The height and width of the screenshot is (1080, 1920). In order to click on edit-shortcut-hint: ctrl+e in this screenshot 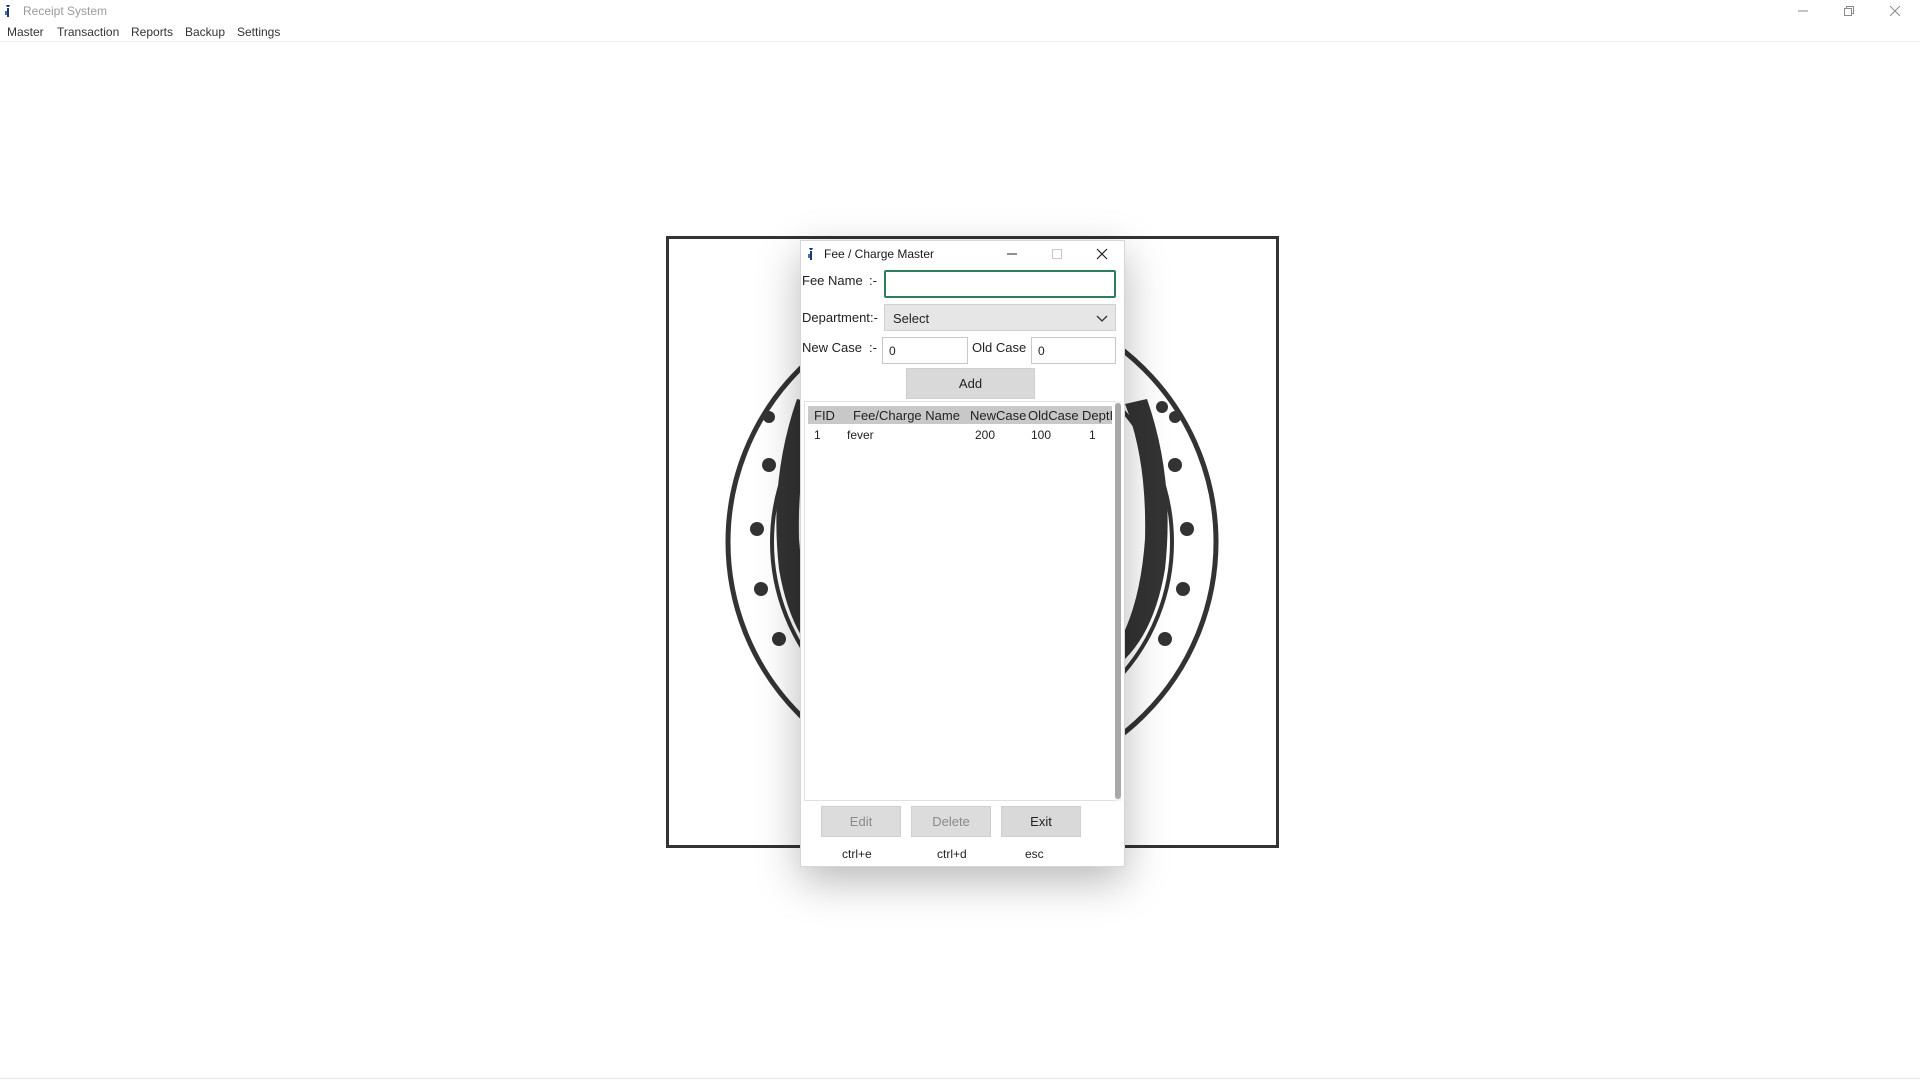, I will do `click(857, 854)`.